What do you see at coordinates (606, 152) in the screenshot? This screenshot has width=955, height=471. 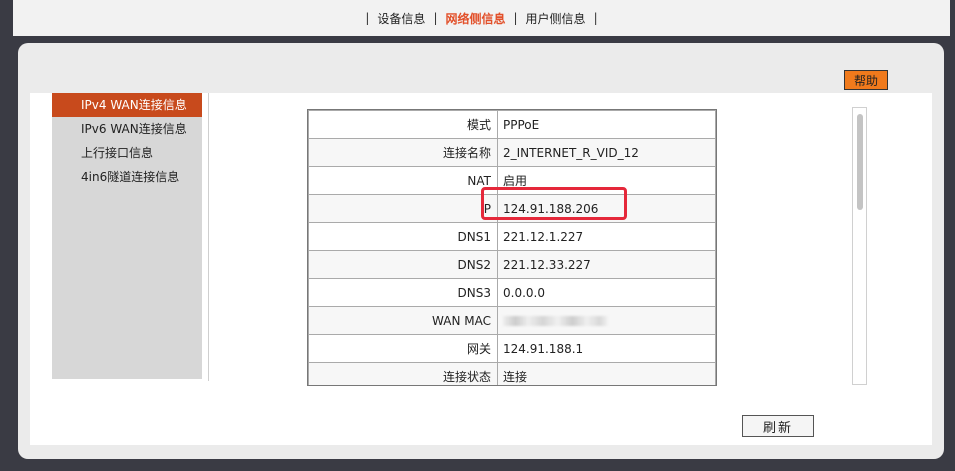 I see `row-value-connection-name: 2_INTERNET_R_VID_12` at bounding box center [606, 152].